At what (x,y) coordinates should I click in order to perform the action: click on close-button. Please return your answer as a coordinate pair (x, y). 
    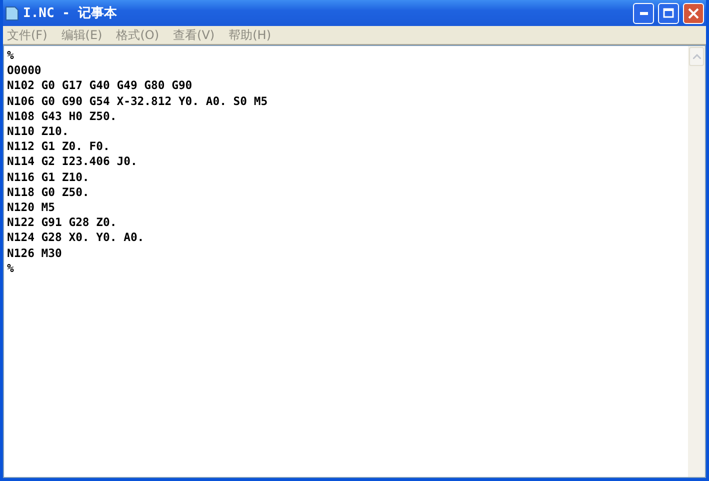
    Looking at the image, I should click on (693, 13).